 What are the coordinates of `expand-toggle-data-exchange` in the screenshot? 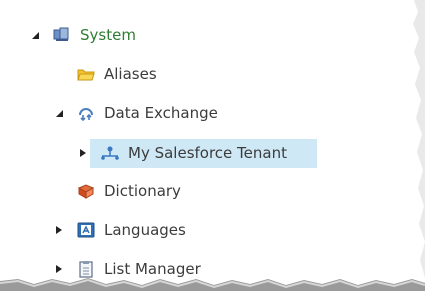 It's located at (59, 113).